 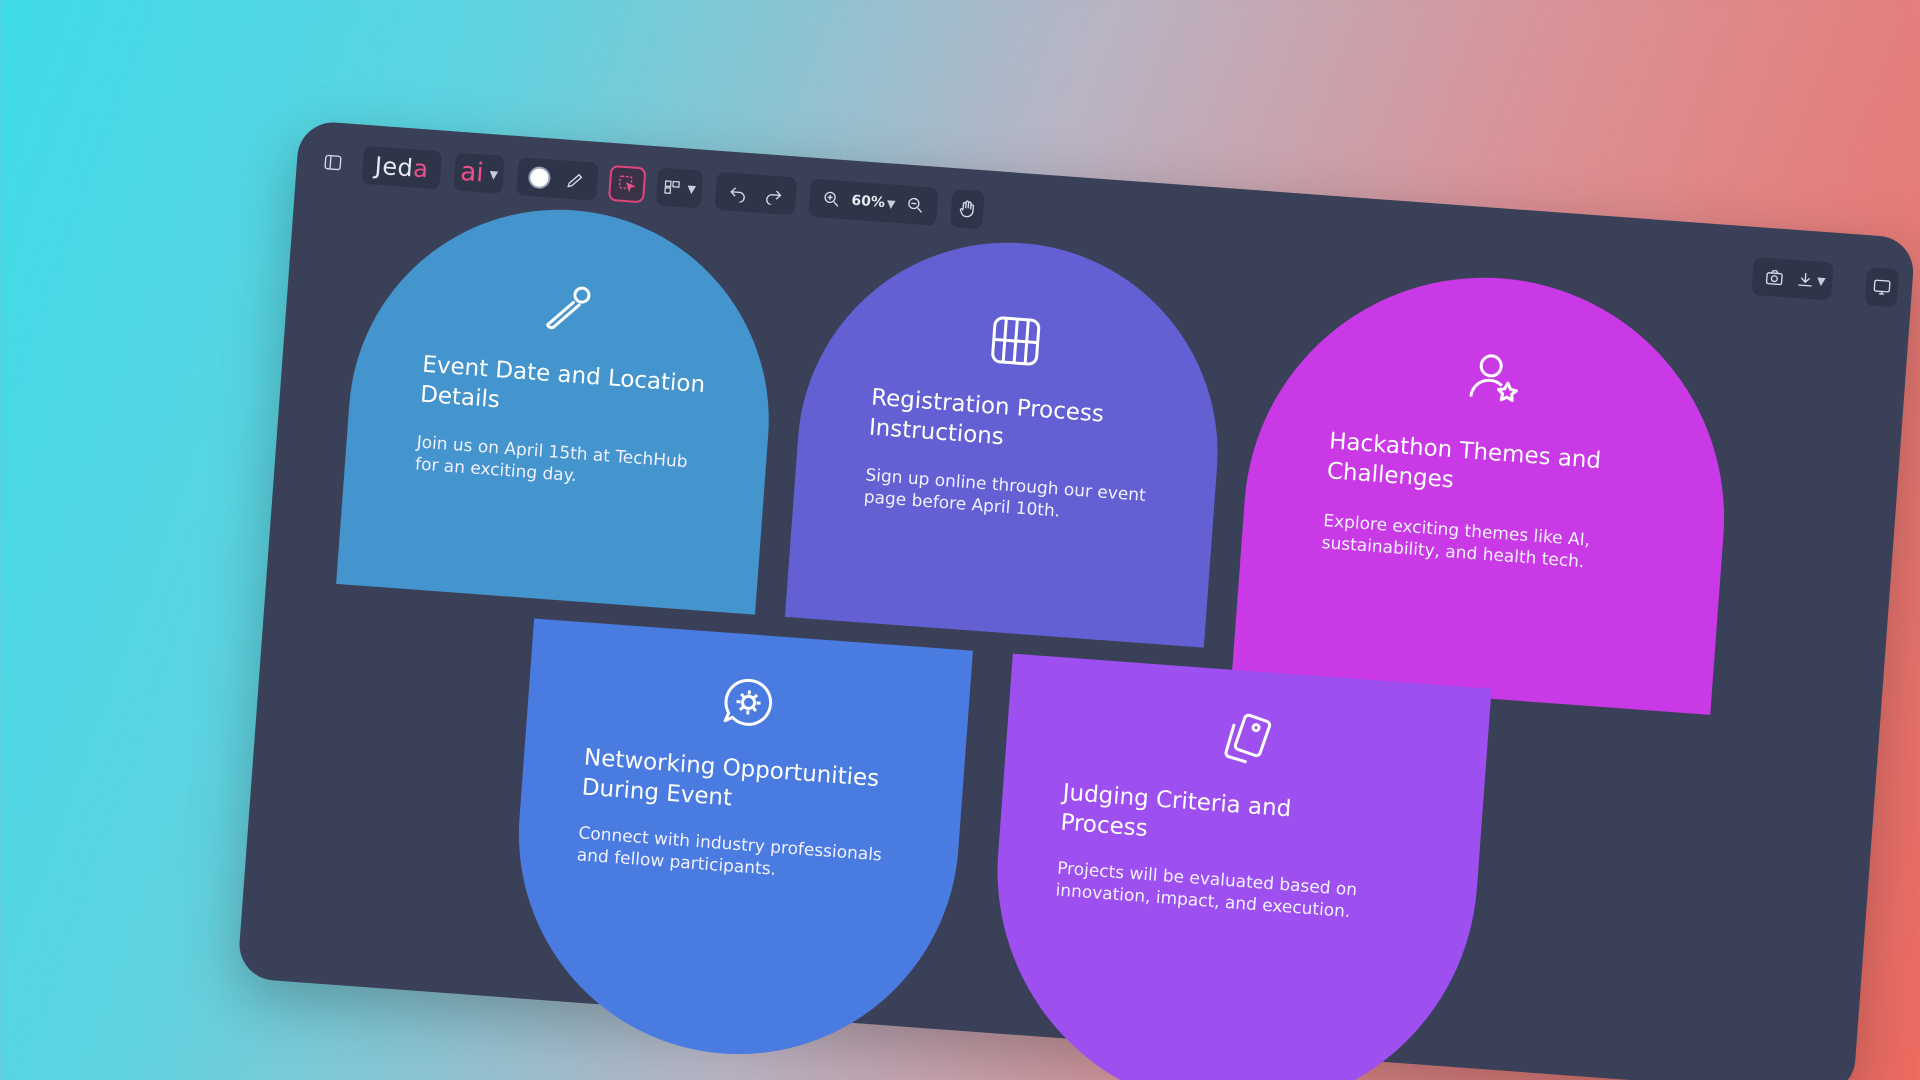 I want to click on hand-icon, so click(x=966, y=209).